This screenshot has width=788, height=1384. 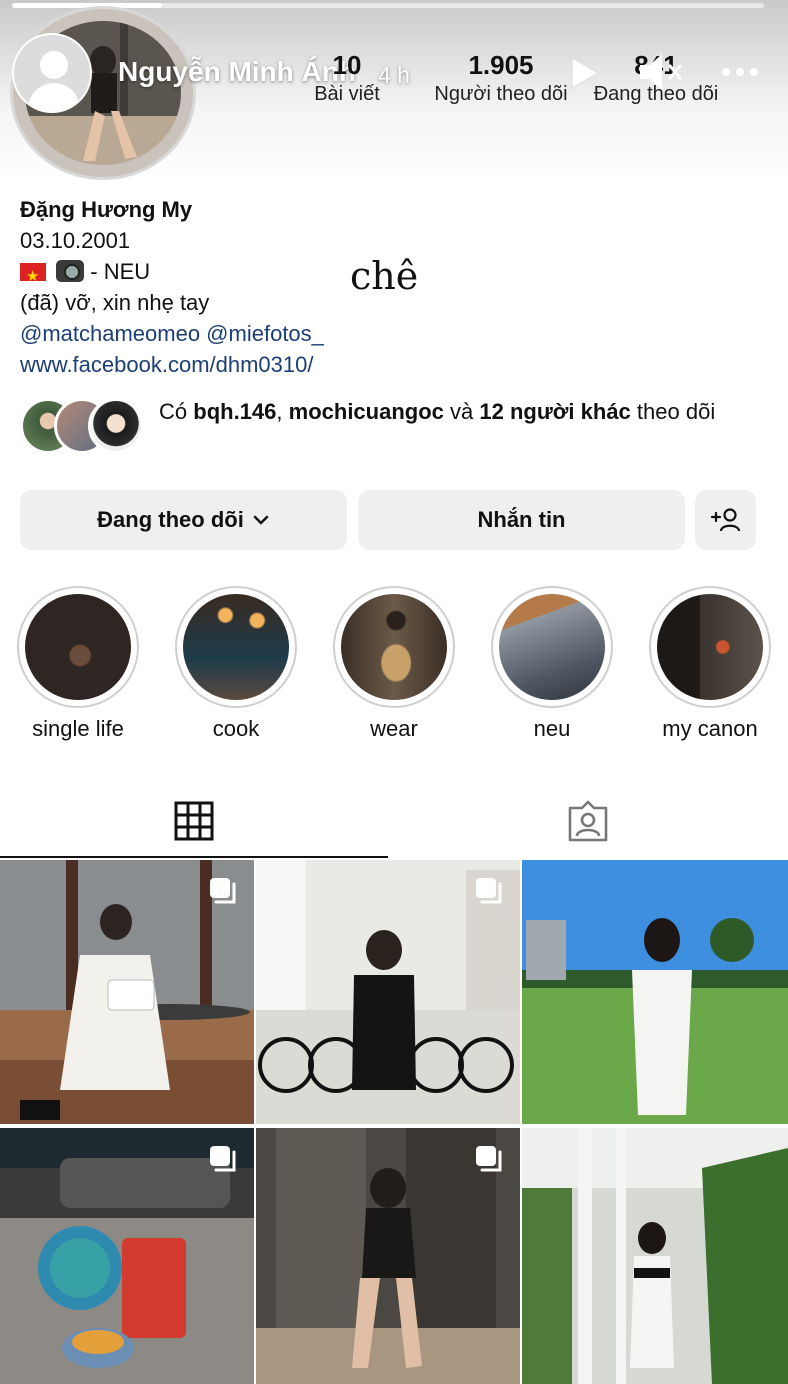 I want to click on profile-mentions: @matchameomeo @miefotos_, so click(x=172, y=333).